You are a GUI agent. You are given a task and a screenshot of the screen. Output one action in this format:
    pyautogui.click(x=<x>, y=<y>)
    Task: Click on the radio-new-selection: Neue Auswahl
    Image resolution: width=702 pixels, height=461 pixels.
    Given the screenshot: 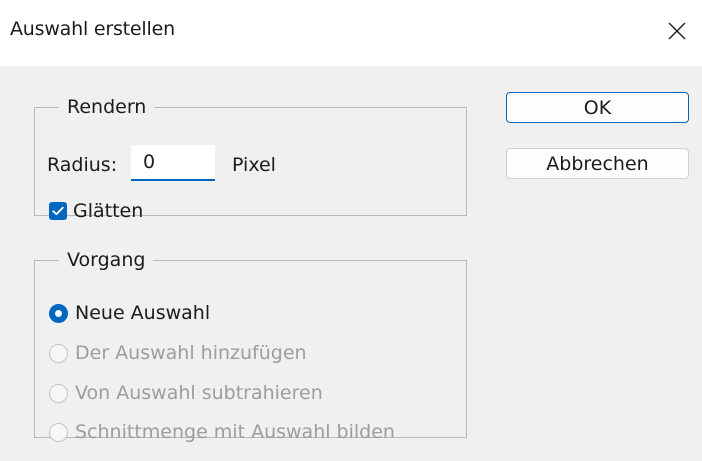 What is the action you would take?
    pyautogui.click(x=129, y=313)
    